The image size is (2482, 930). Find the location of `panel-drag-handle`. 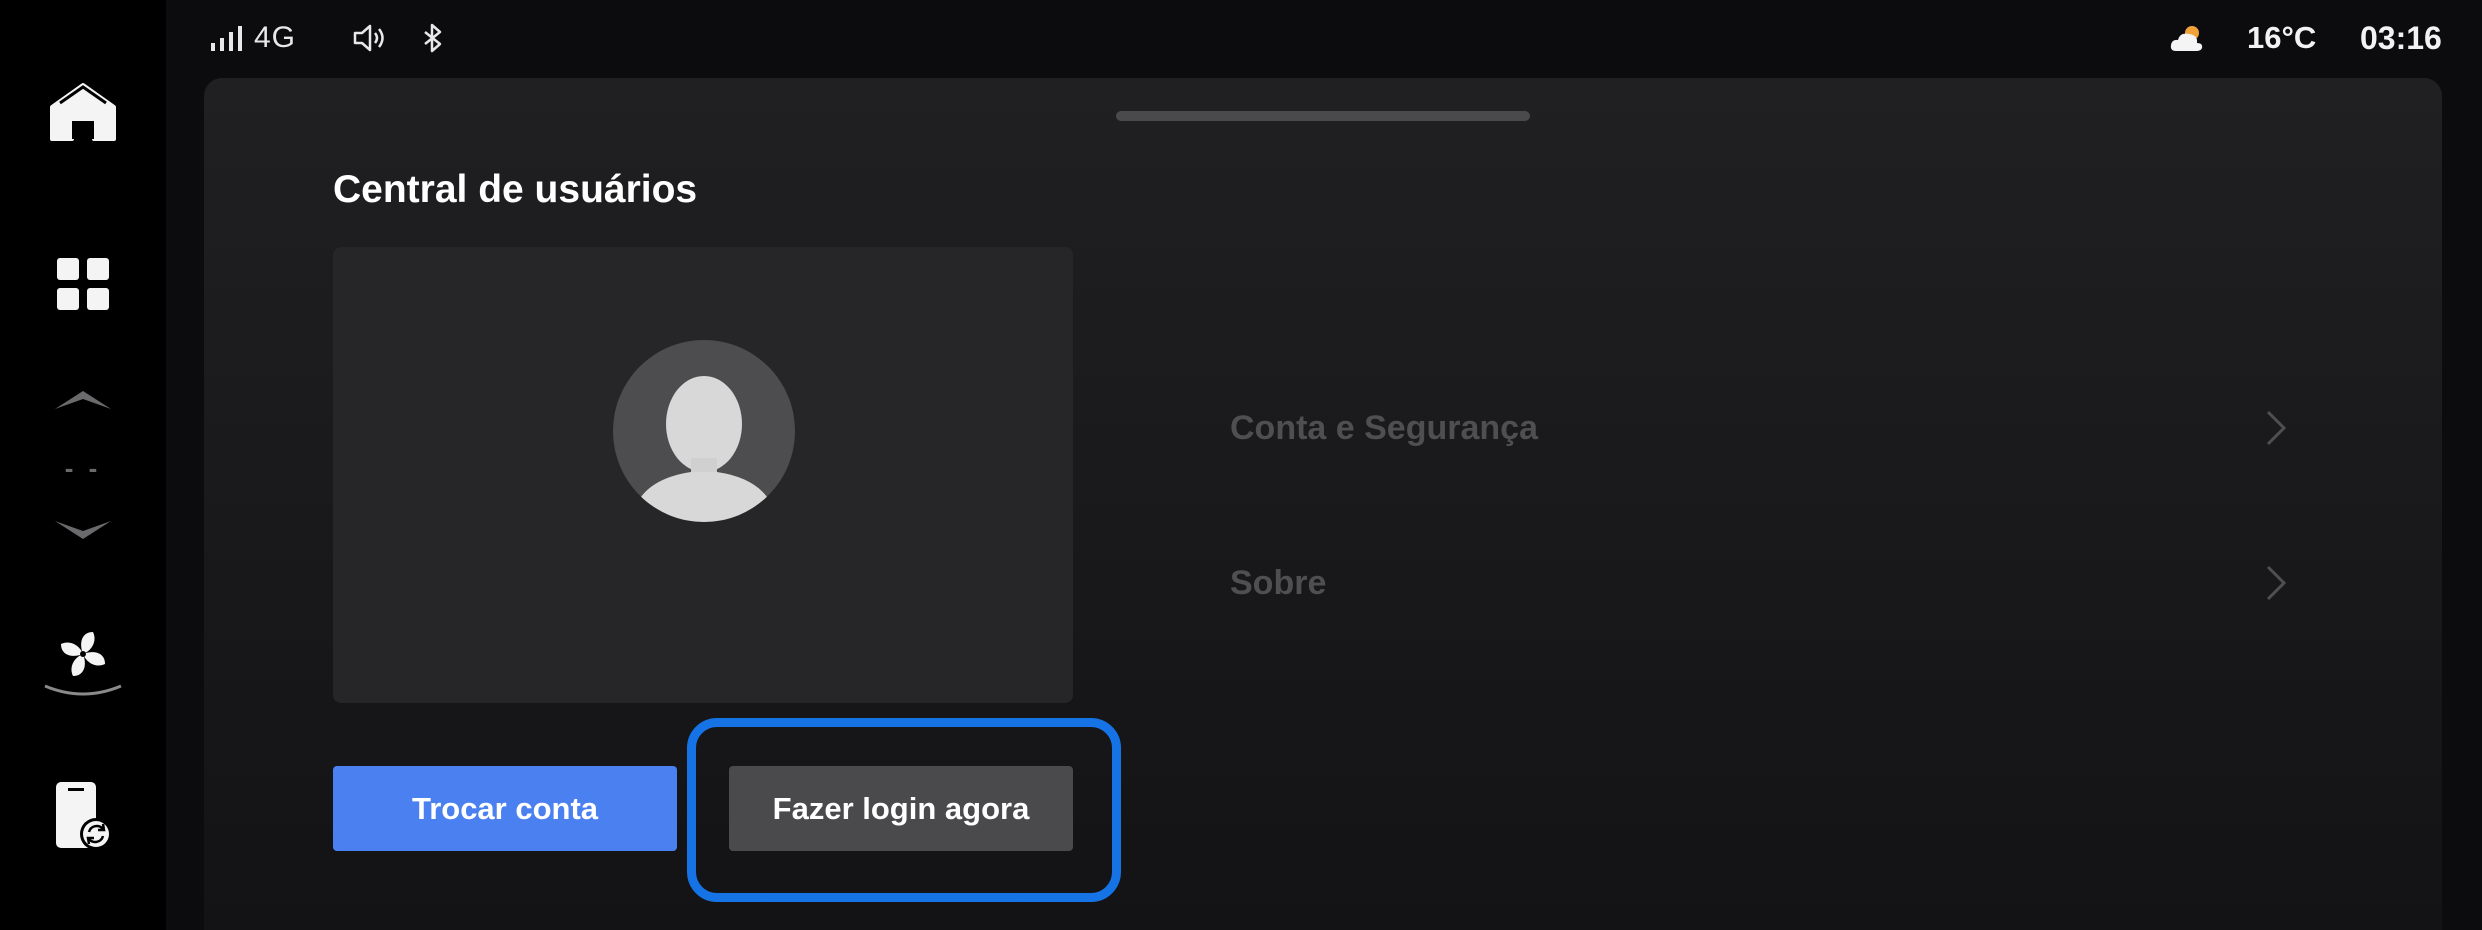

panel-drag-handle is located at coordinates (1323, 116).